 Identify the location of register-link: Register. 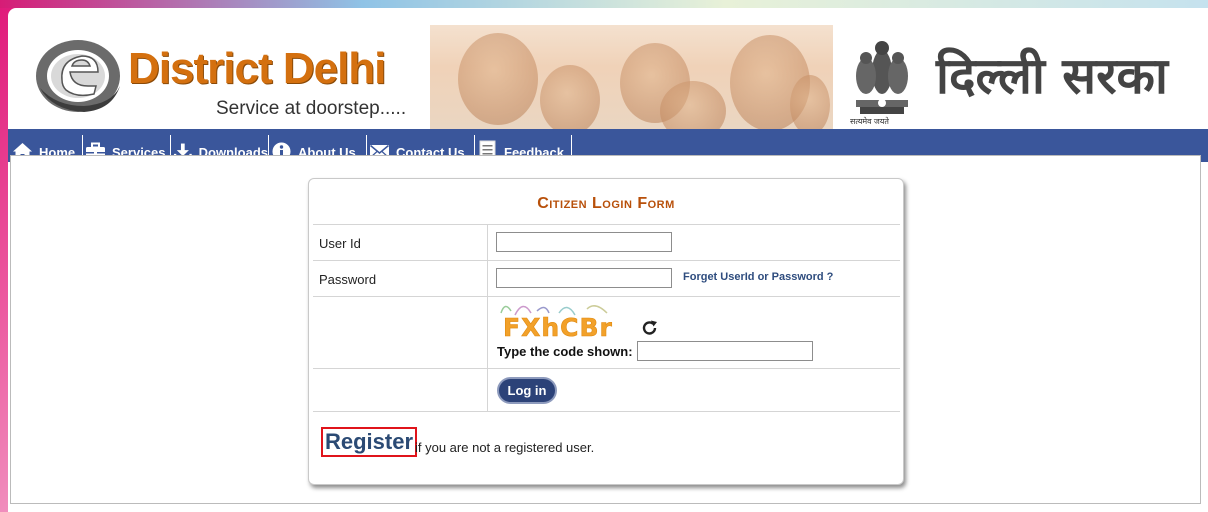
(369, 442).